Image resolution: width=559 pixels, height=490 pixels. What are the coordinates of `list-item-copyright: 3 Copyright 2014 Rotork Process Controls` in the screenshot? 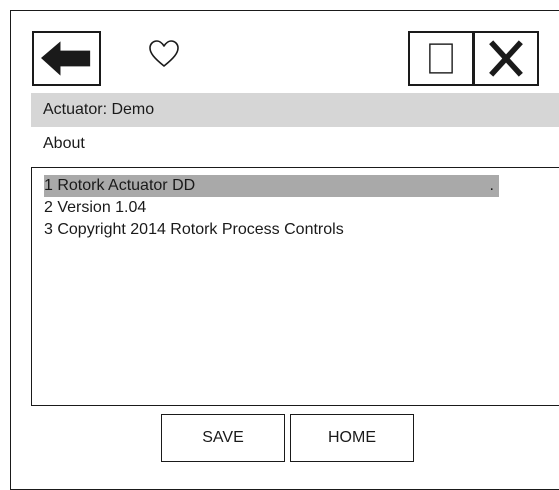 It's located at (194, 230).